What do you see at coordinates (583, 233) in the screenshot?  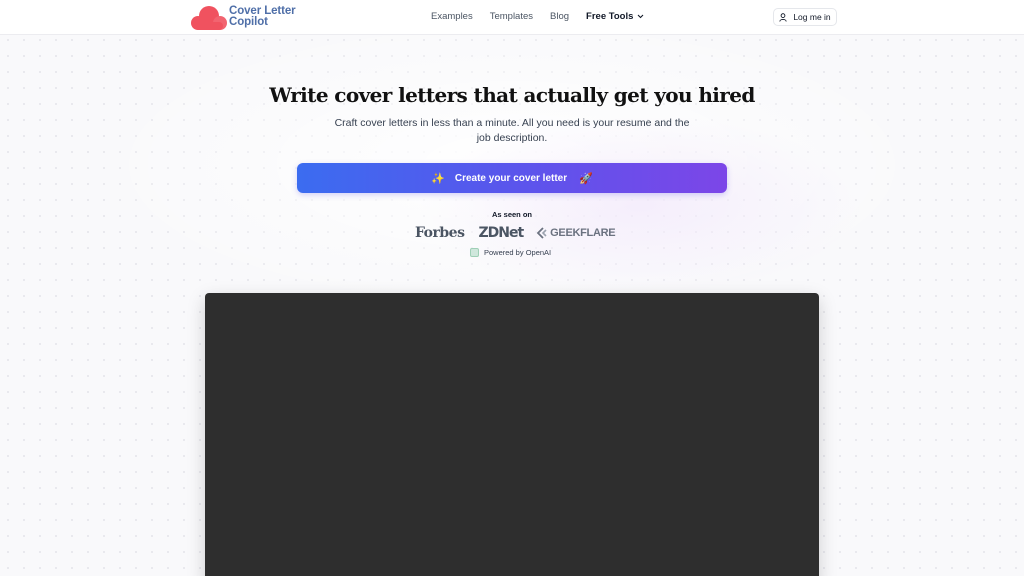 I see `geekflare-label: GEEKFLARE` at bounding box center [583, 233].